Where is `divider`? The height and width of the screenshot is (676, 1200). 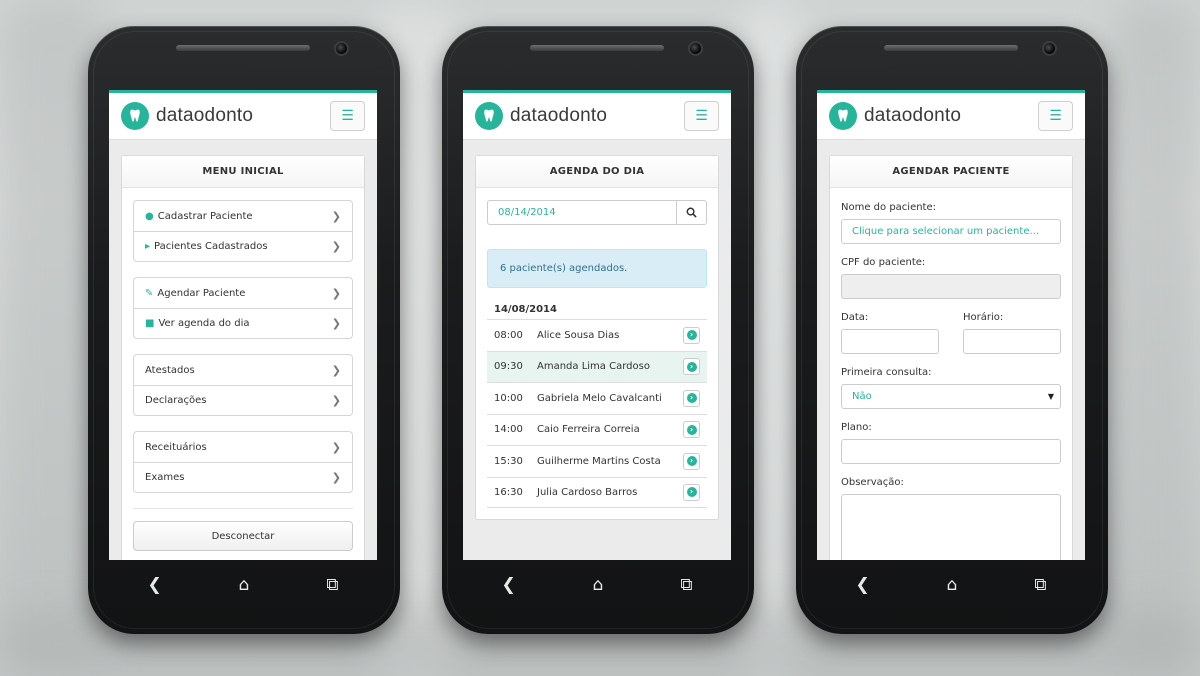
divider is located at coordinates (243, 508).